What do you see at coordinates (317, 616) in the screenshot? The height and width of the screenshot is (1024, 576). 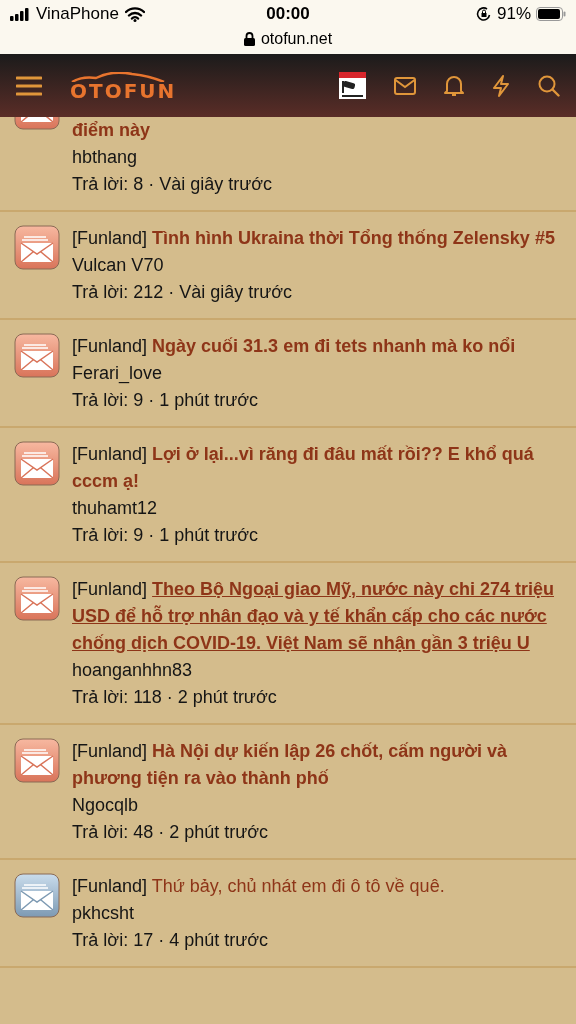 I see `thread-title: [Funland] Theo Bộ Ngoại giao Mỹ, nước này chi 274 triệu USD để hỗ trợ nhân đạo và y tế khẩn cấp cho các nước chống dịch COVID-19. Việt Nam sẽ nhận gần 3 triệu U` at bounding box center [317, 616].